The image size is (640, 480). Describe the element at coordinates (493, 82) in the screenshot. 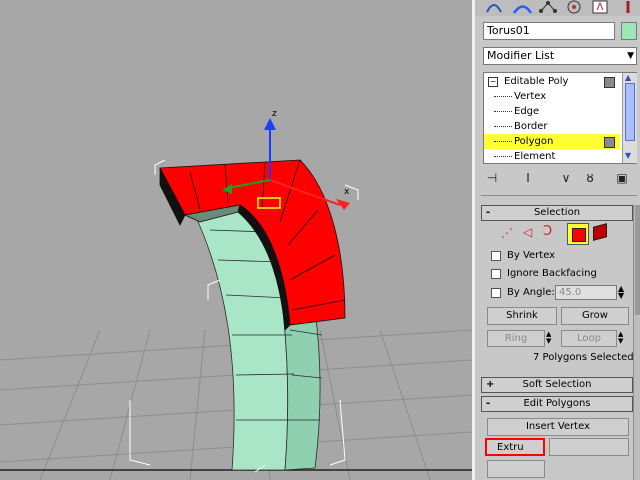

I see `collapse-icon: −` at that location.